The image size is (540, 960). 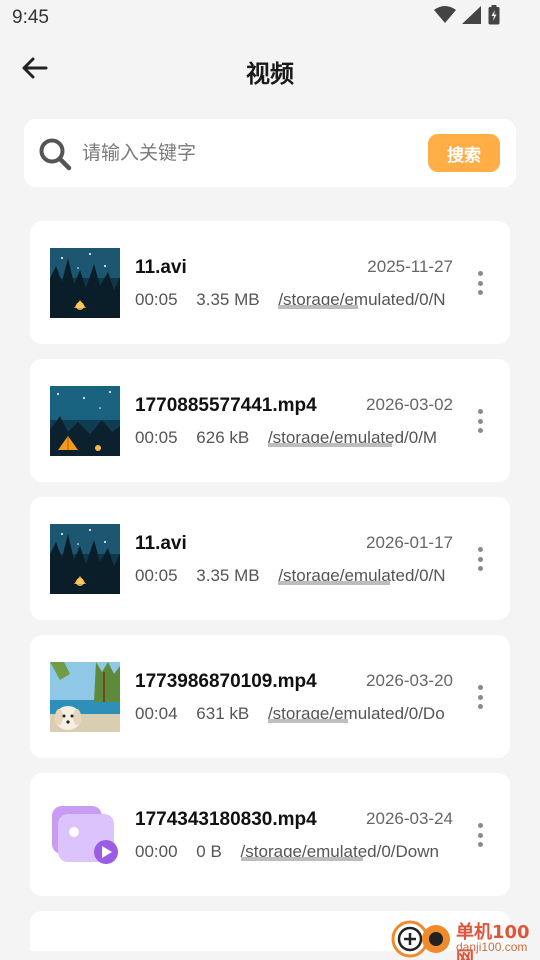 I want to click on battery-icon, so click(x=494, y=17).